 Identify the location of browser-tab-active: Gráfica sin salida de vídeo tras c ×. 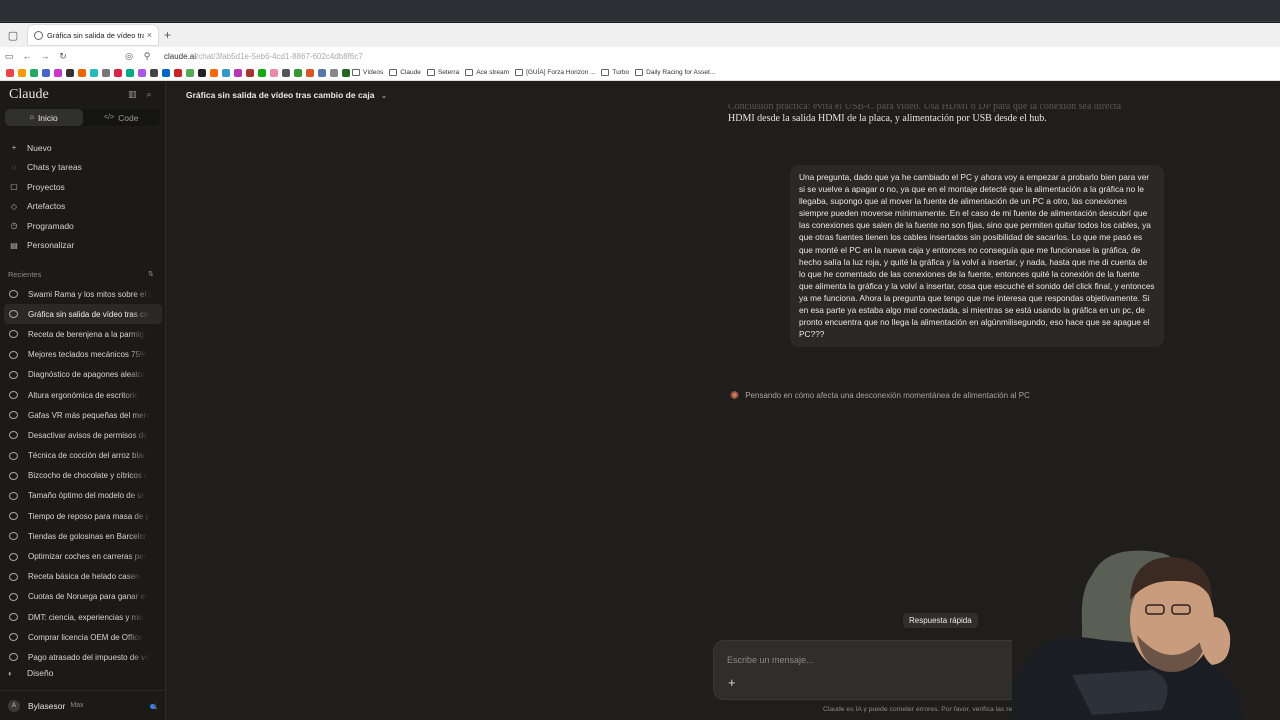
(93, 35).